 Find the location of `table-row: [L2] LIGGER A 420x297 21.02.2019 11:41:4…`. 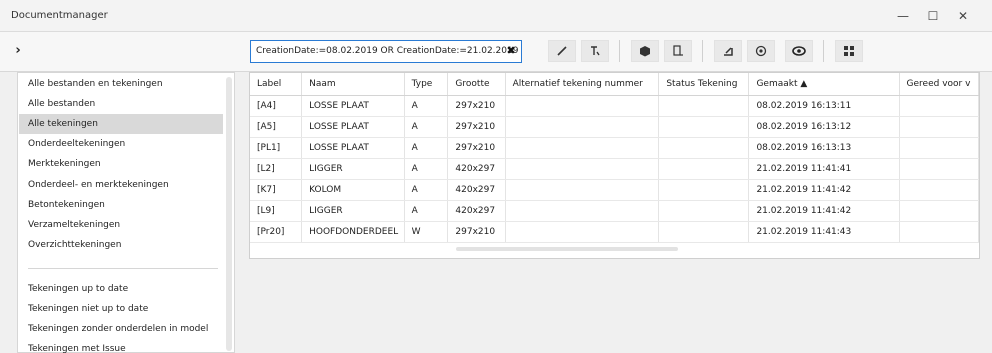

table-row: [L2] LIGGER A 420x297 21.02.2019 11:41:4… is located at coordinates (614, 169).